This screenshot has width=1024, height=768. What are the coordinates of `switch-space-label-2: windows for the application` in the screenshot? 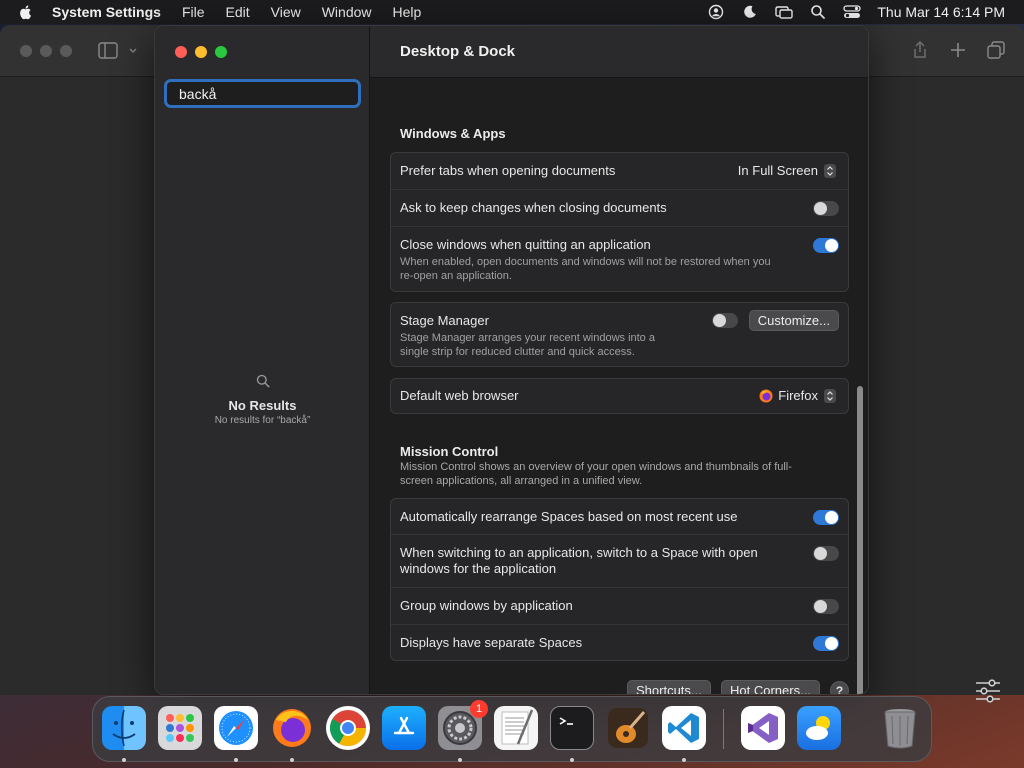 It's located at (478, 568).